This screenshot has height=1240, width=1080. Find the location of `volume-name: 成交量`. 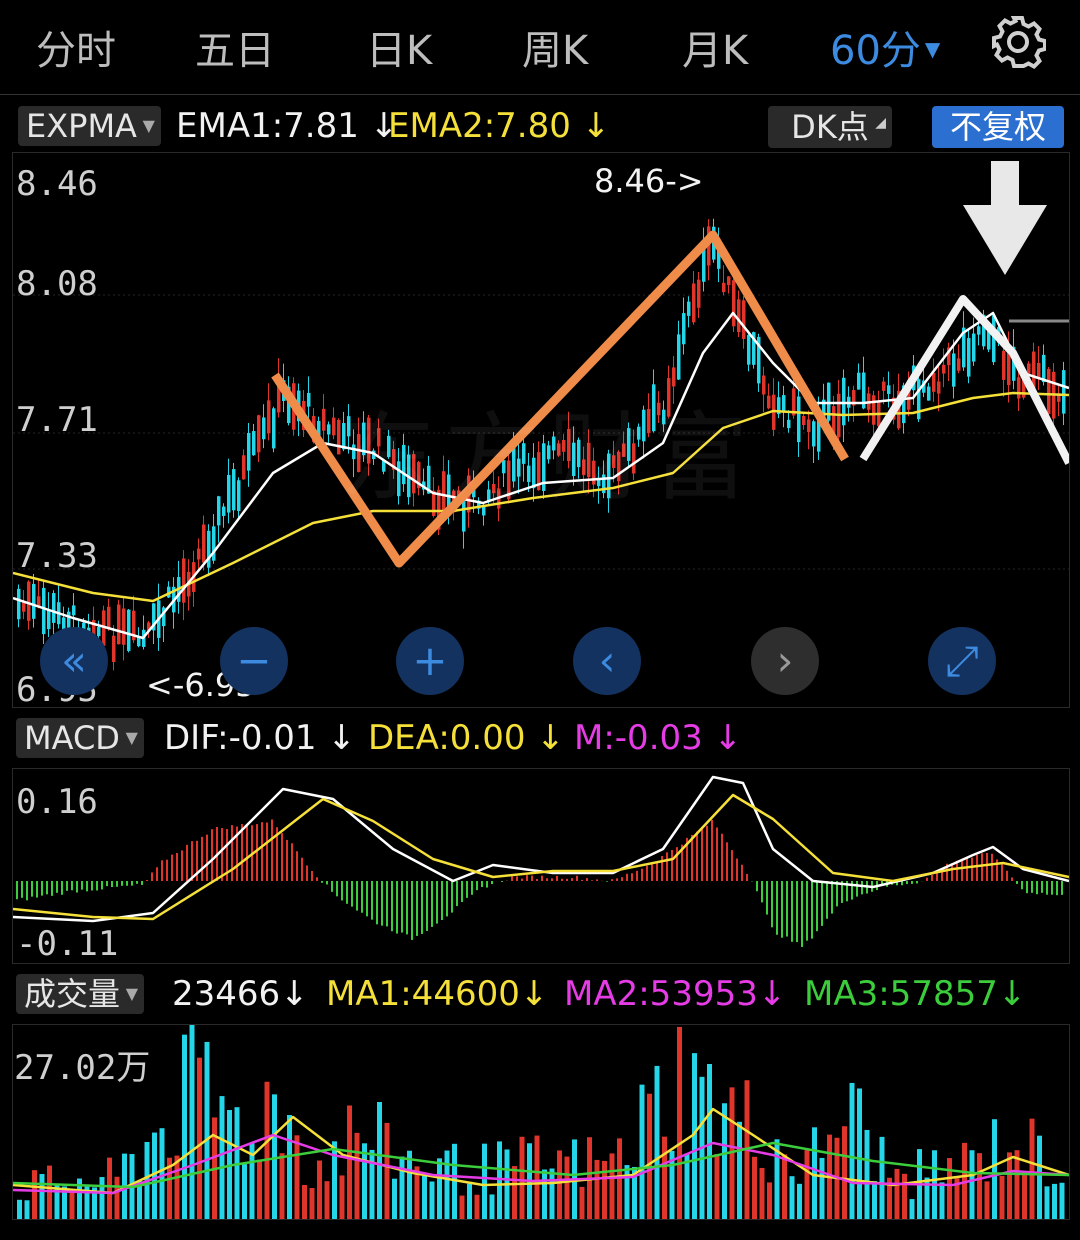

volume-name: 成交量 is located at coordinates (72, 994).